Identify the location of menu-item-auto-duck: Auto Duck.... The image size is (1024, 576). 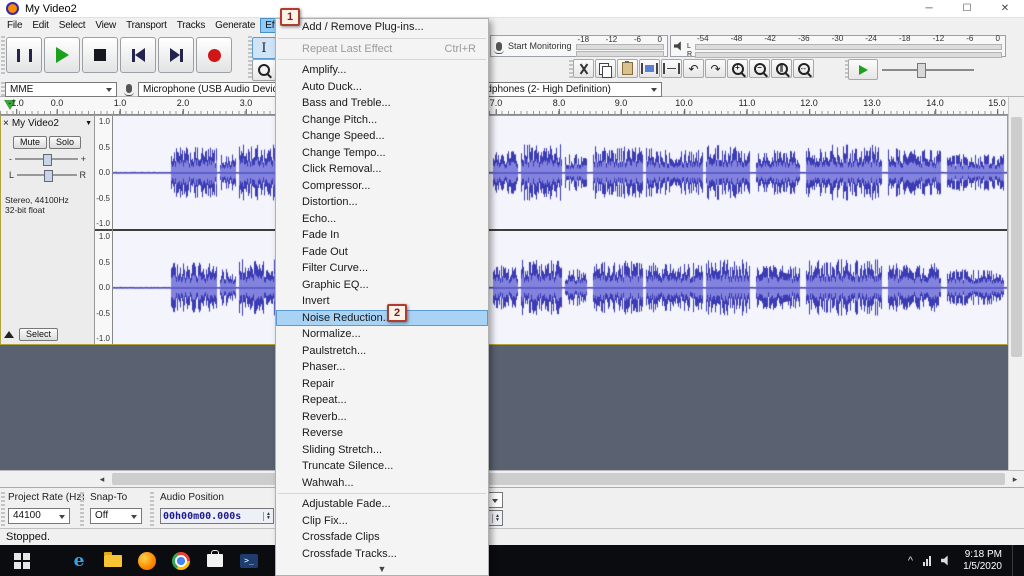
(382, 87).